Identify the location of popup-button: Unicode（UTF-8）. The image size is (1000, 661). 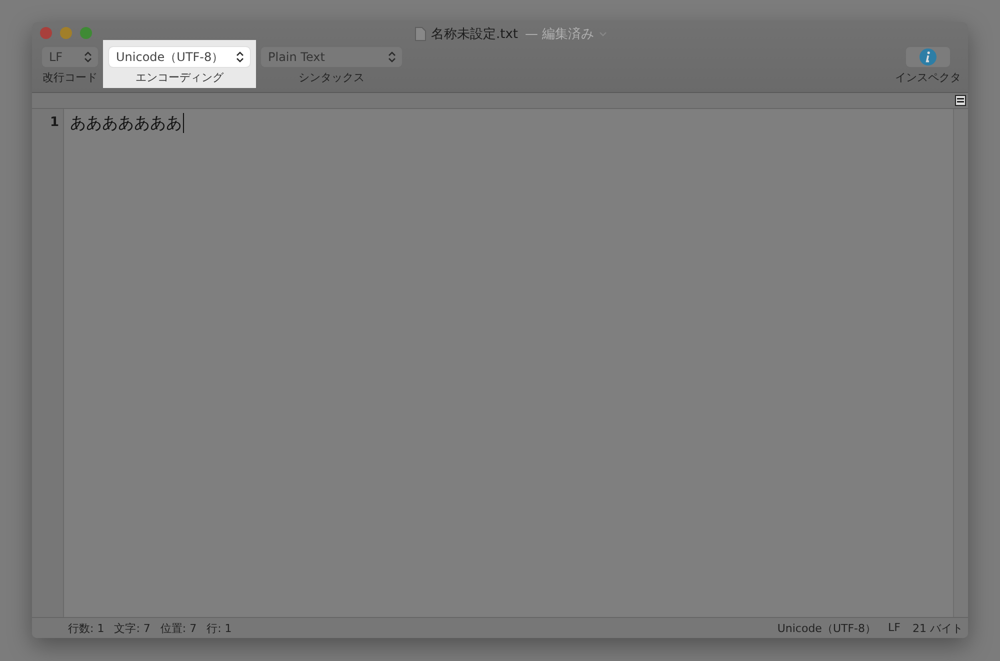
(179, 57).